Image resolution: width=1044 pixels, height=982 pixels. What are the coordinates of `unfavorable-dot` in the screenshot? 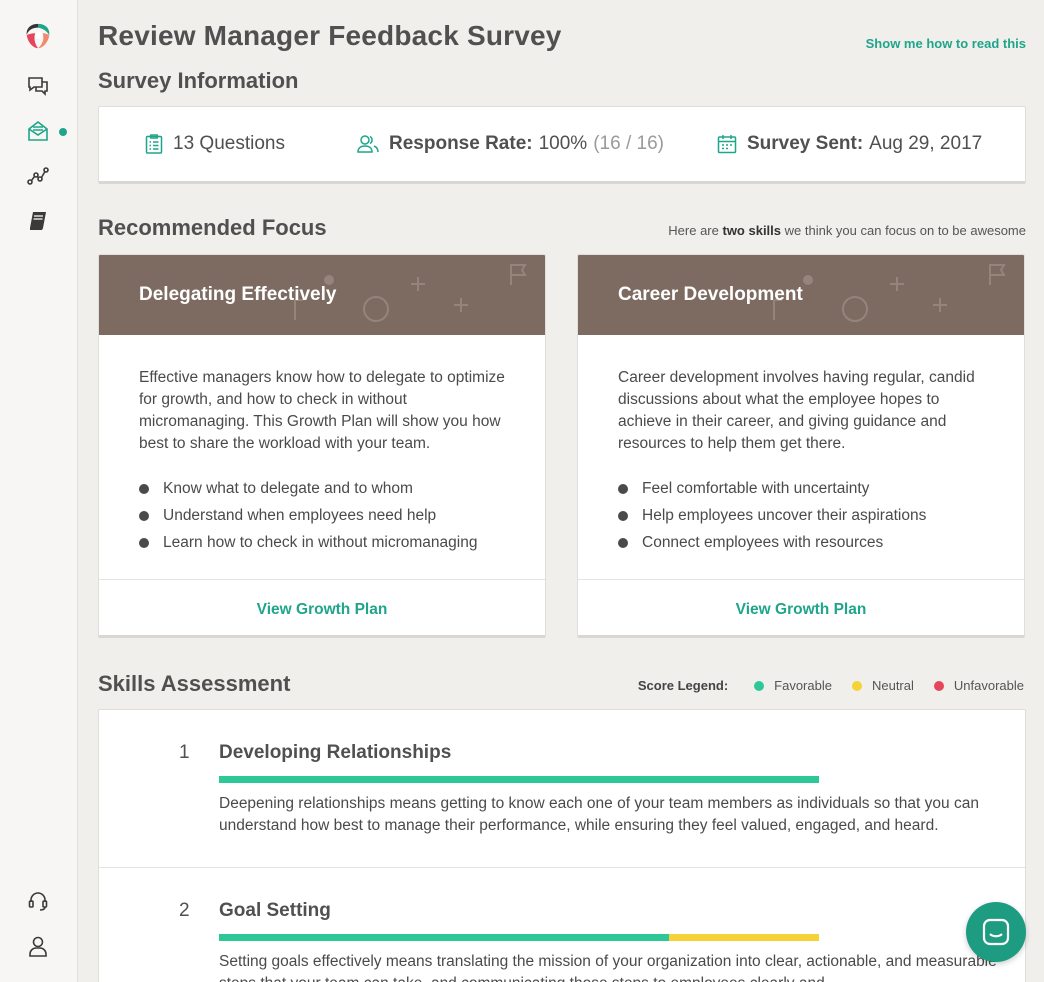 It's located at (938, 685).